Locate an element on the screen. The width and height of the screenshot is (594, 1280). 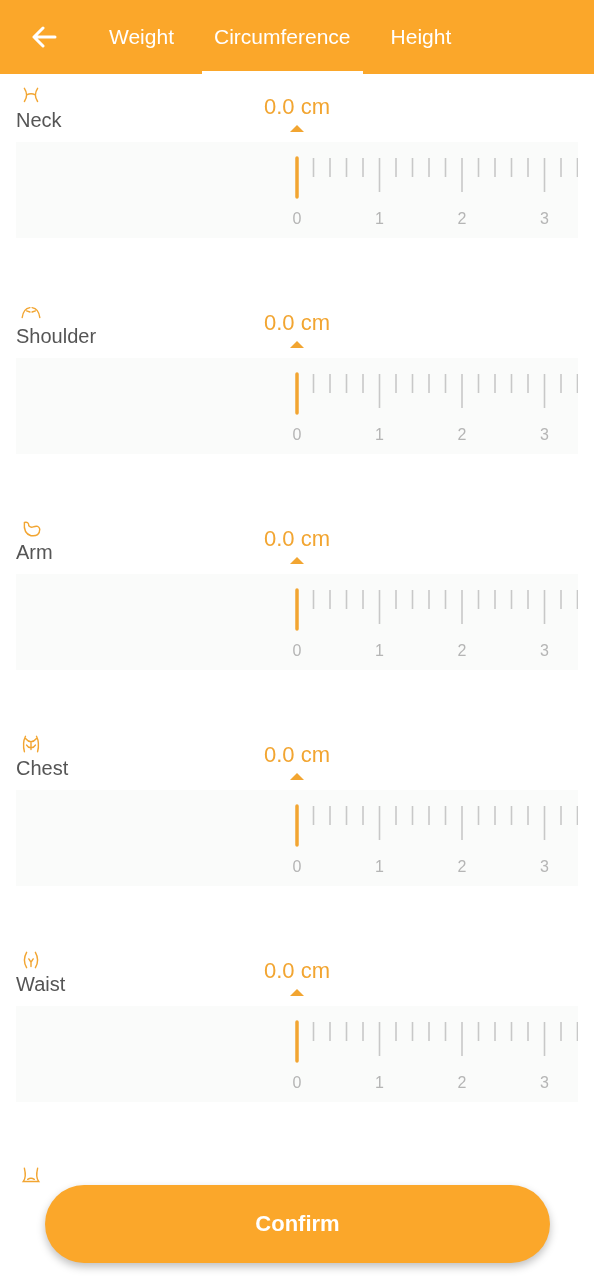
tab: Weight is located at coordinates (141, 37).